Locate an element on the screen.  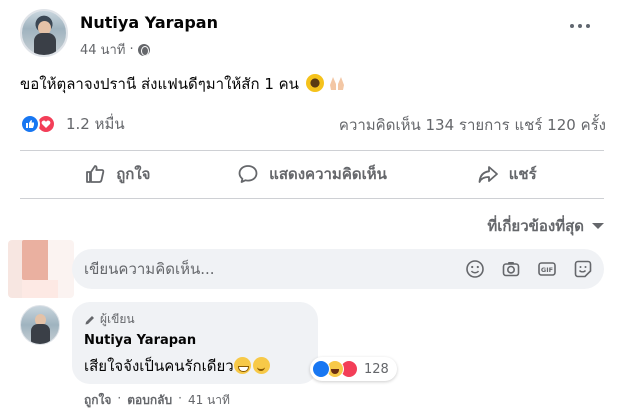
post-stats: ความคิดเห็น 134 รายการ แชร์ 120 ครั้ง is located at coordinates (472, 125).